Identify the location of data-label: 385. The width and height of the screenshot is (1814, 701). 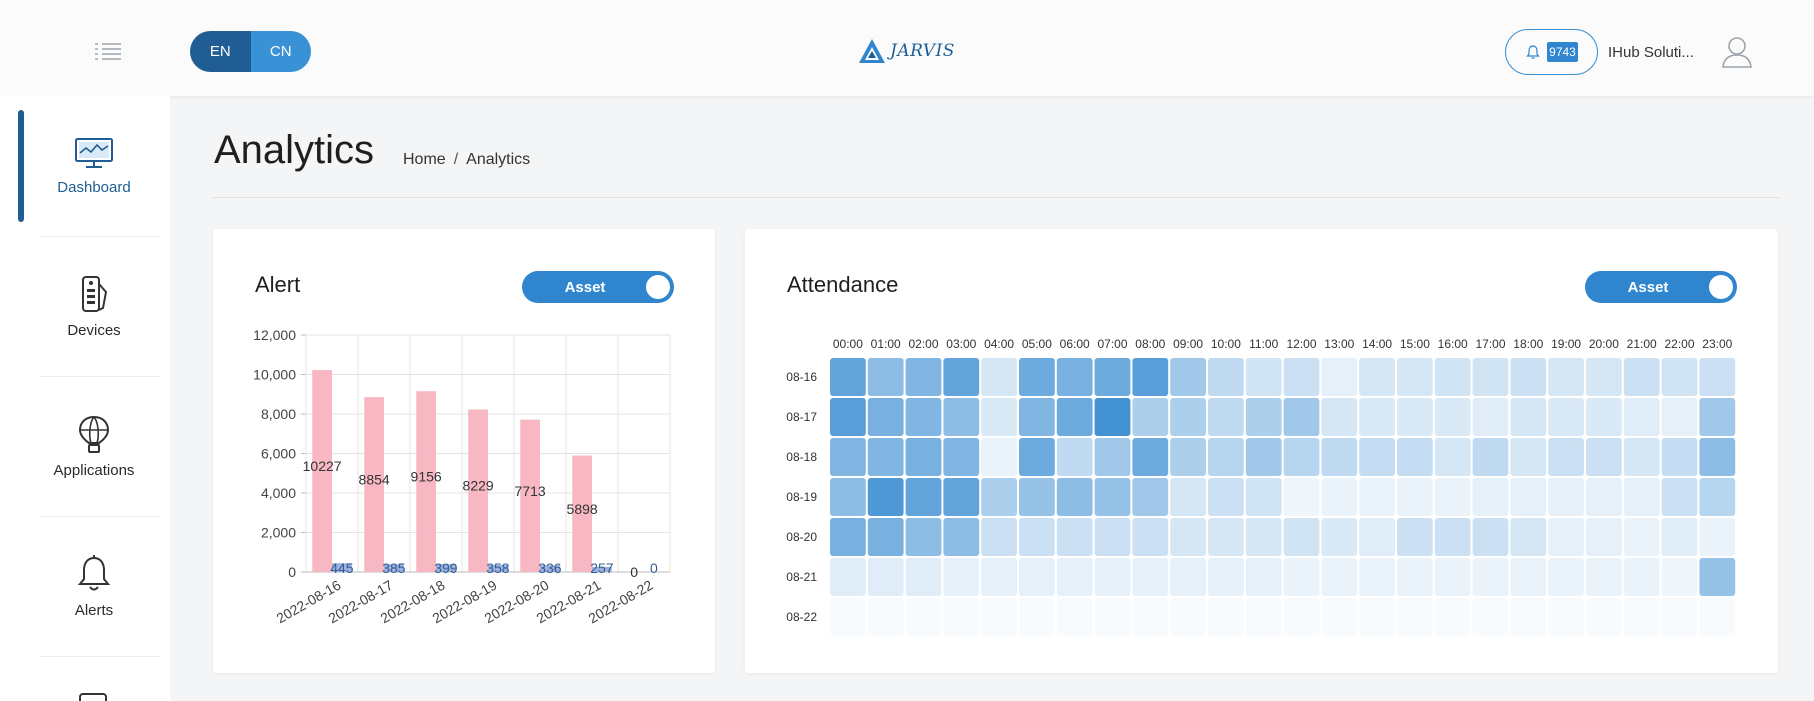
(394, 568).